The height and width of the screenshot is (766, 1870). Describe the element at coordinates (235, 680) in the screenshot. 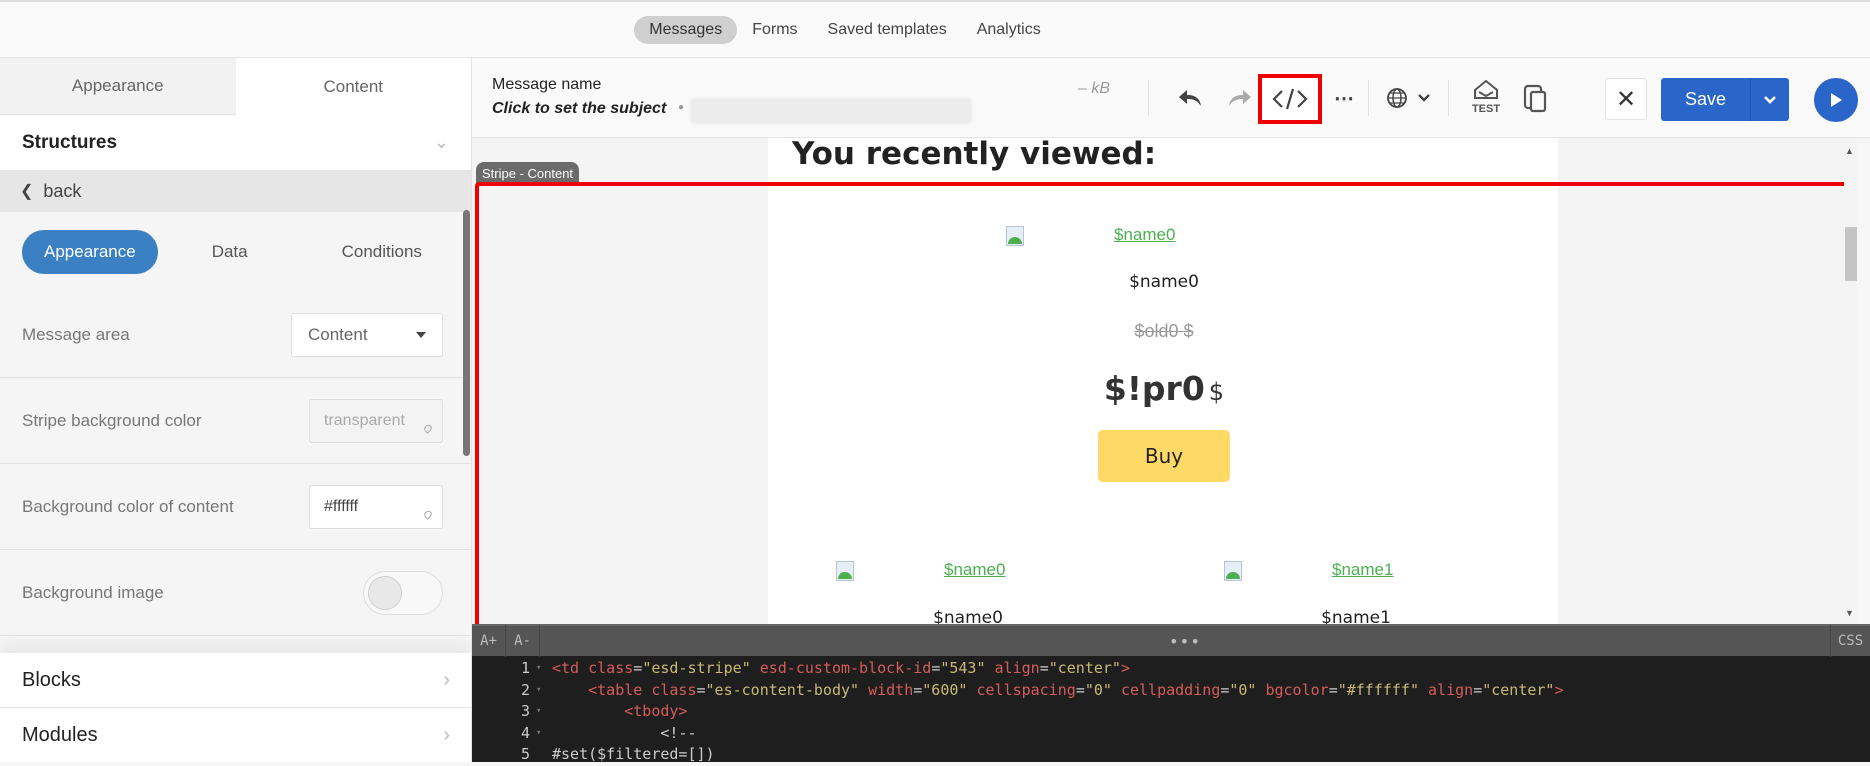

I see `section-blocks: Blocks ›` at that location.